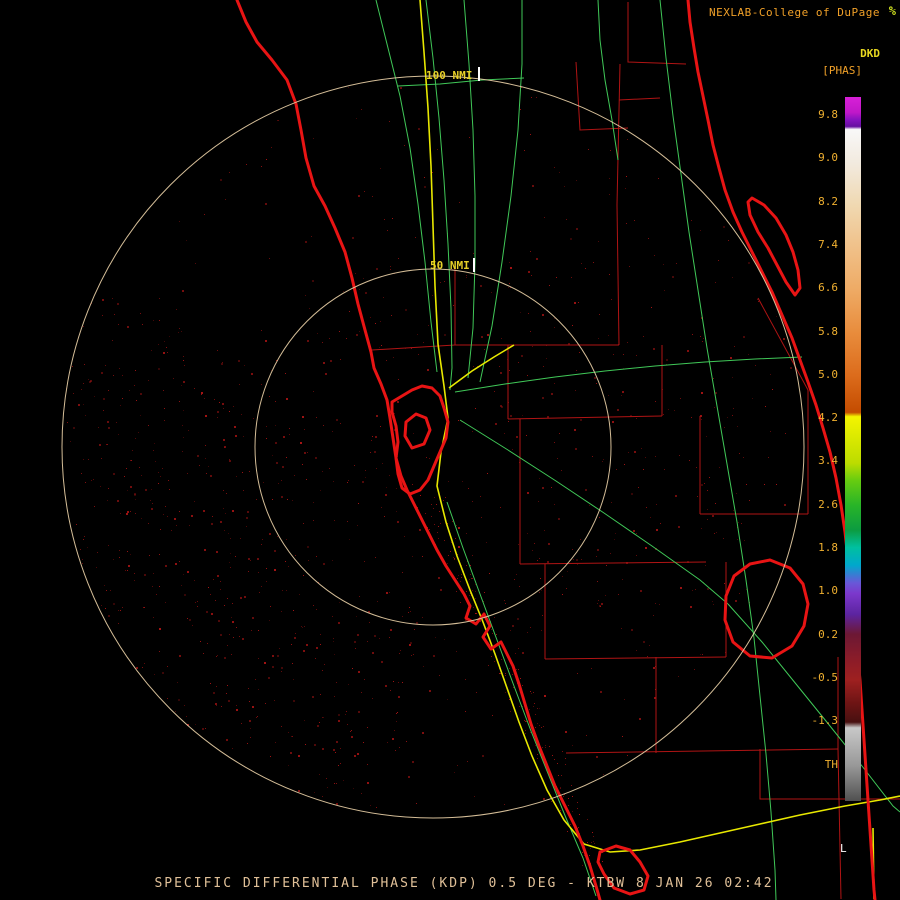  I want to click on colorbar-label: 6.6, so click(828, 288).